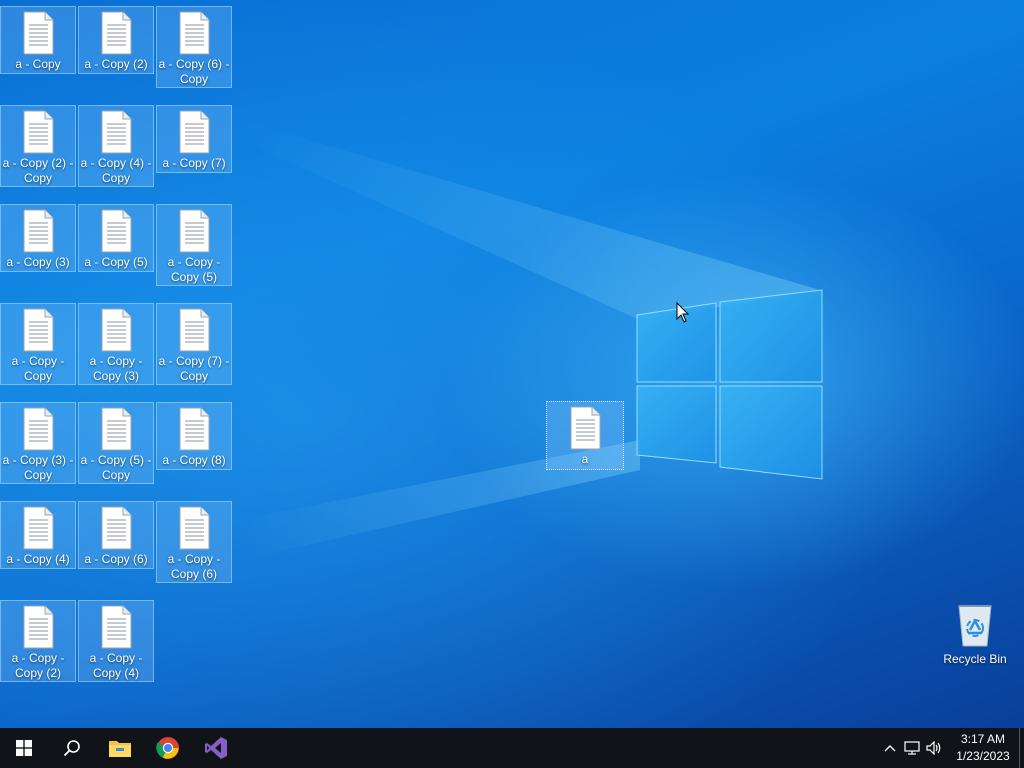 This screenshot has height=768, width=1024. I want to click on desktop-file-icon: a - Copy (7), so click(194, 139).